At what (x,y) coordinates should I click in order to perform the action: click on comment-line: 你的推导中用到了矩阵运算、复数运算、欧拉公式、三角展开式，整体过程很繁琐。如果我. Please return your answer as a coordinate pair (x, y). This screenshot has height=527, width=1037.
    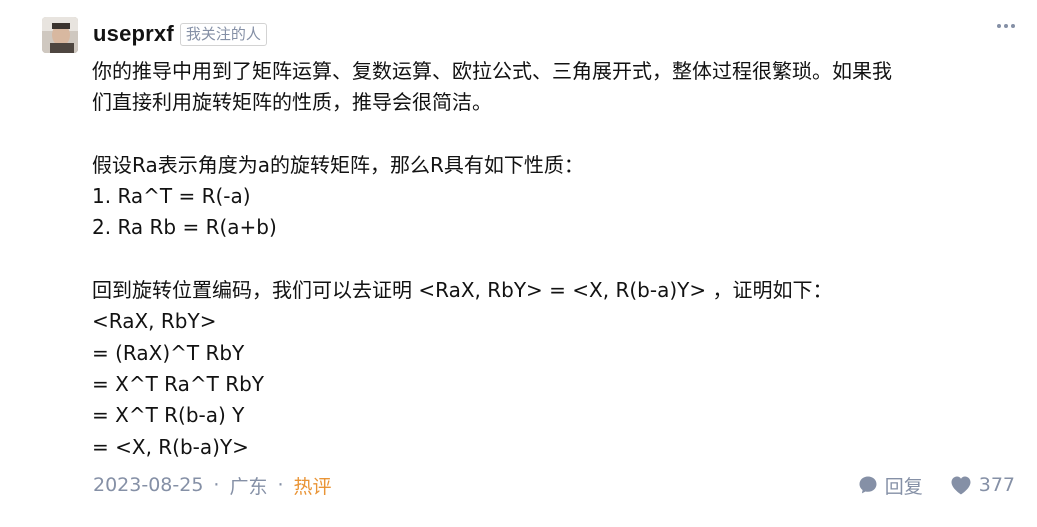
    Looking at the image, I should click on (492, 71).